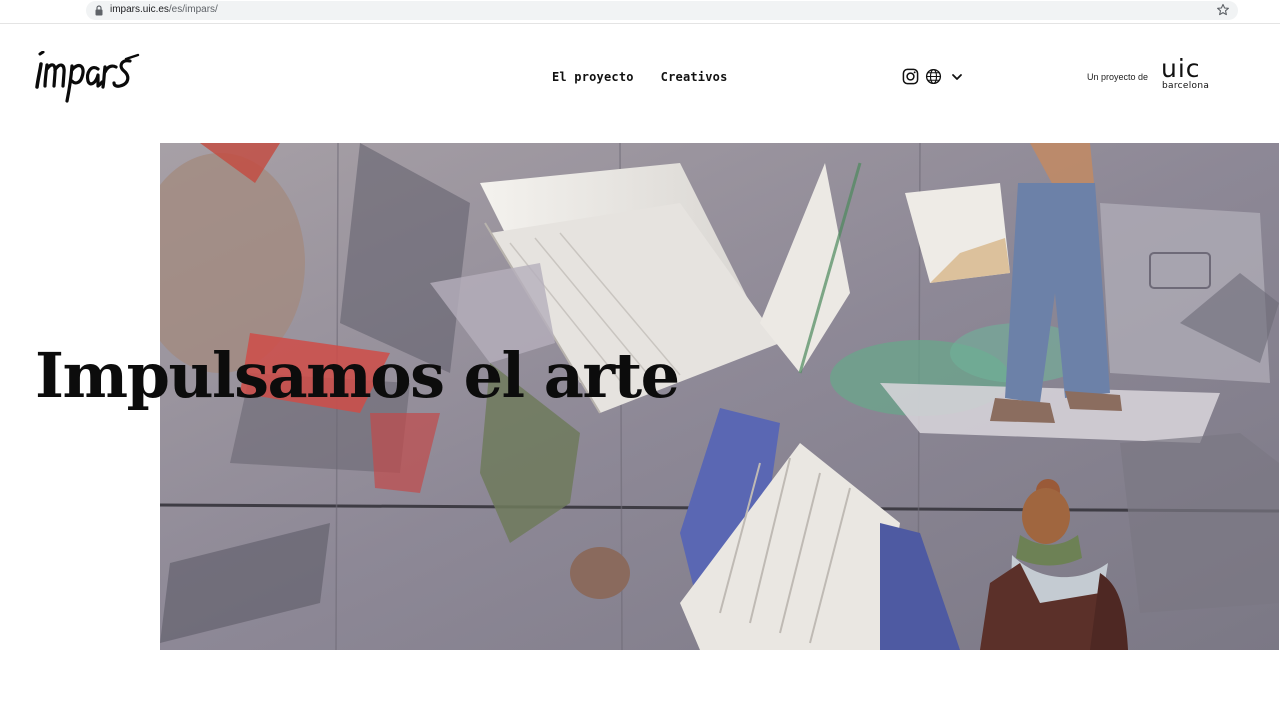 This screenshot has width=1280, height=708. I want to click on url-path: /es/impars/, so click(193, 9).